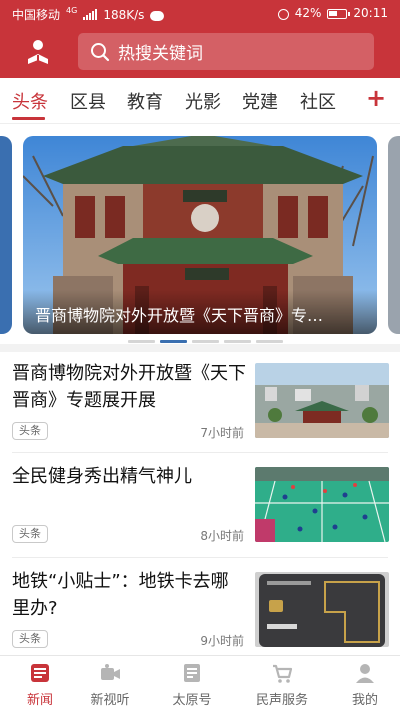  Describe the element at coordinates (362, 683) in the screenshot. I see `nav-mine: 我的` at that location.